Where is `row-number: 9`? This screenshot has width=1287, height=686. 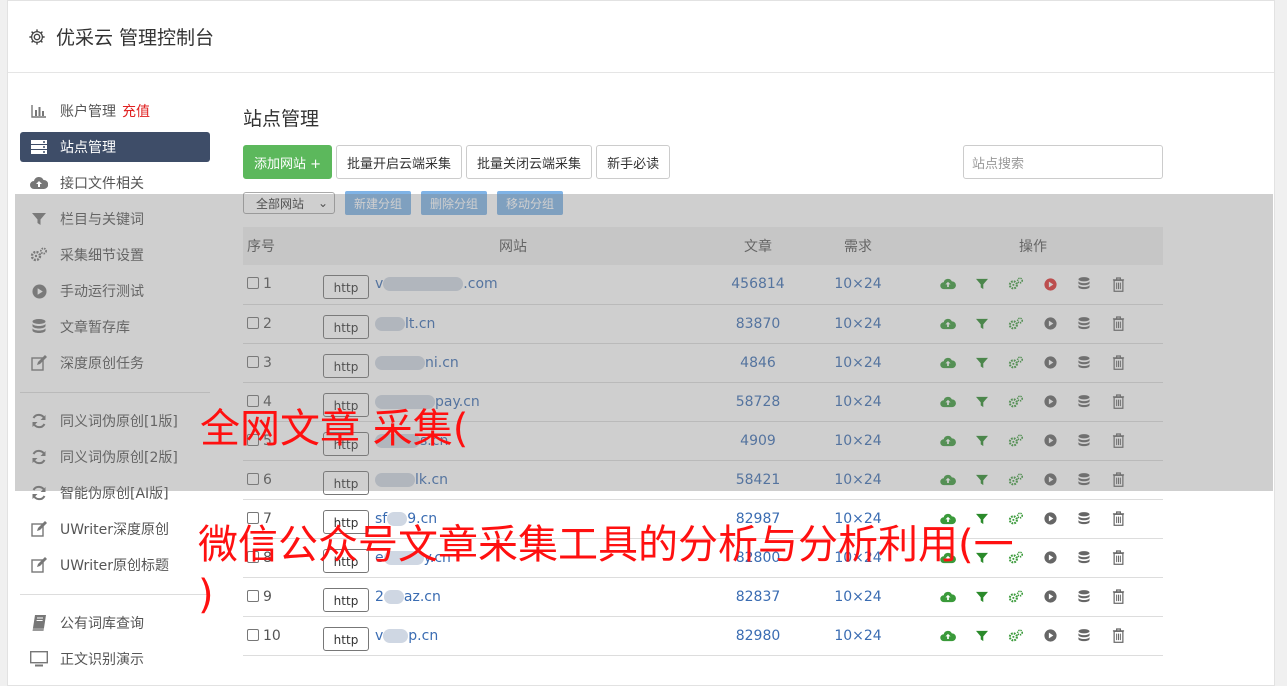 row-number: 9 is located at coordinates (267, 596).